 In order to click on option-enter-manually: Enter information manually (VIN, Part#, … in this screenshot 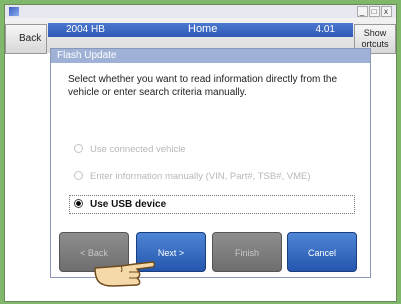, I will do `click(192, 176)`.